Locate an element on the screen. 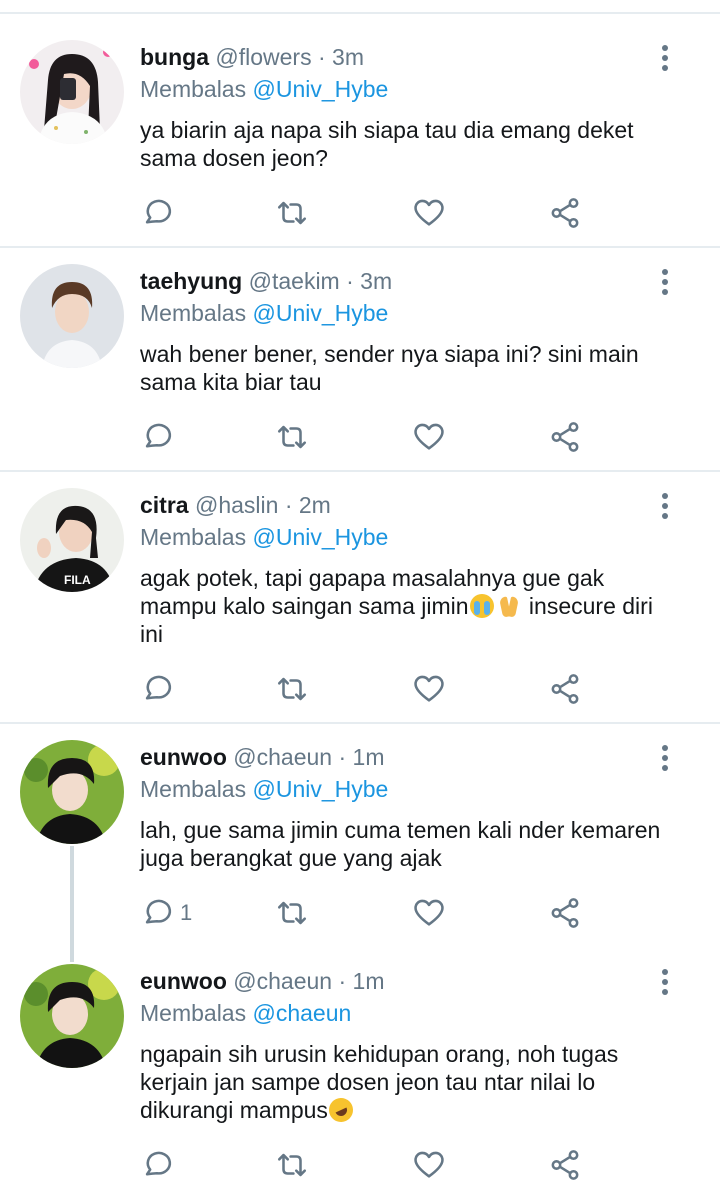 The height and width of the screenshot is (1190, 720). action-bar: 1 is located at coordinates (370, 913).